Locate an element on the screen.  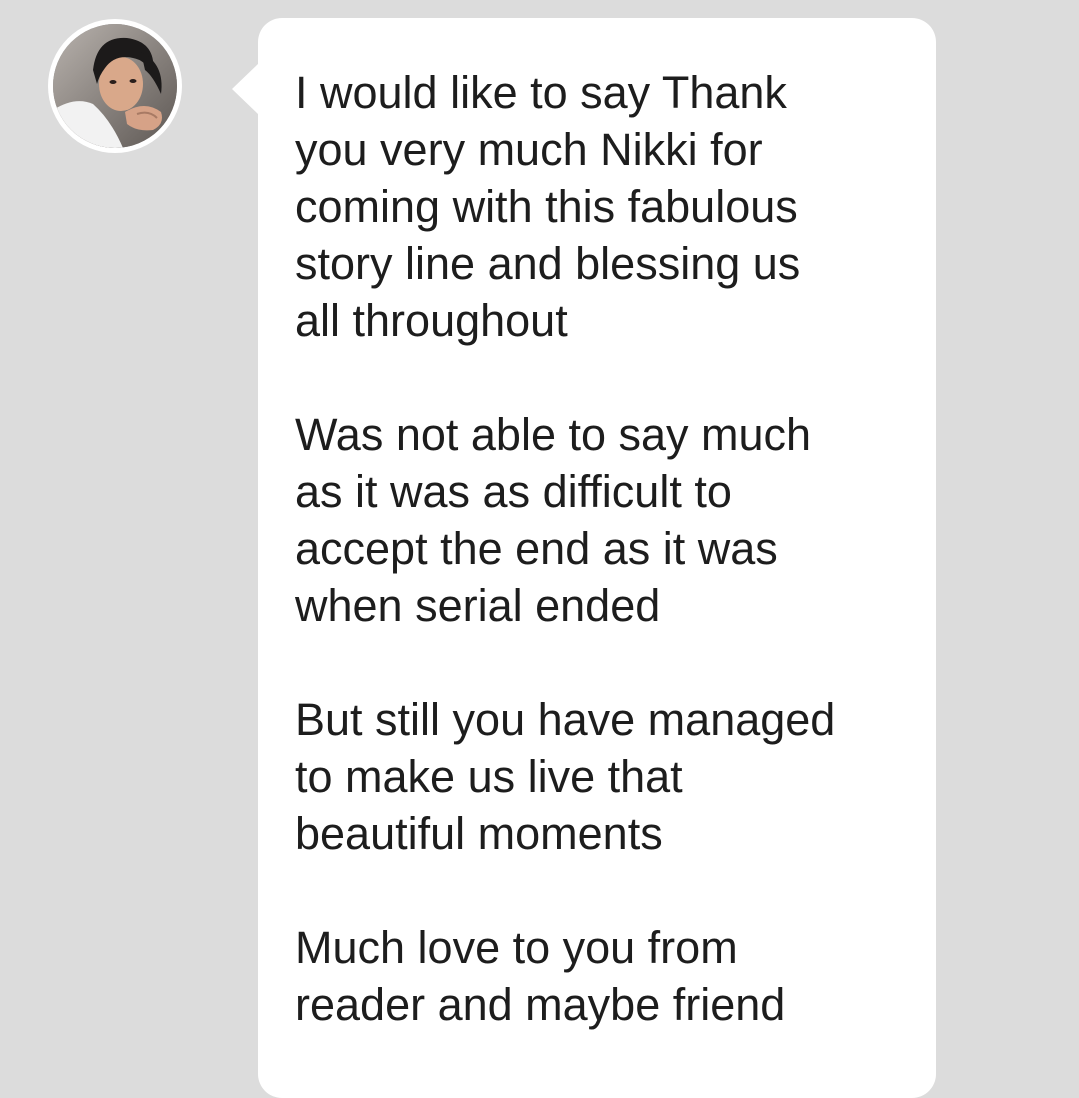
avatar-photo is located at coordinates (115, 86).